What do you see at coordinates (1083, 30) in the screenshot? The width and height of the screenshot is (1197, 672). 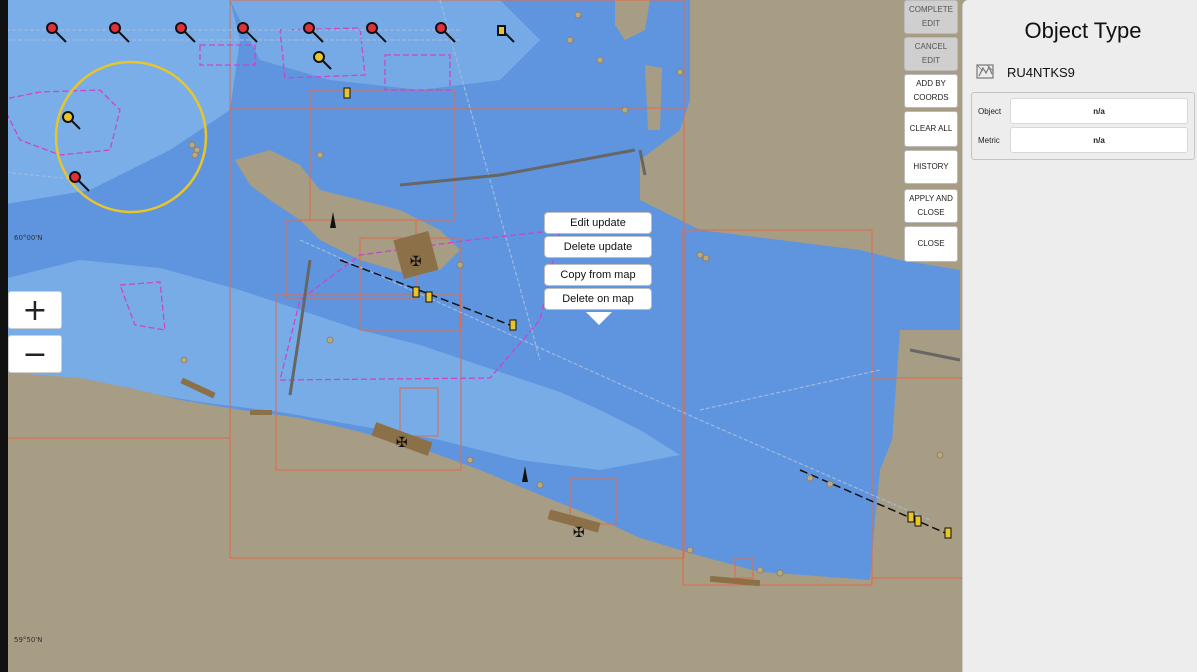 I see `panel-title: Object Type` at bounding box center [1083, 30].